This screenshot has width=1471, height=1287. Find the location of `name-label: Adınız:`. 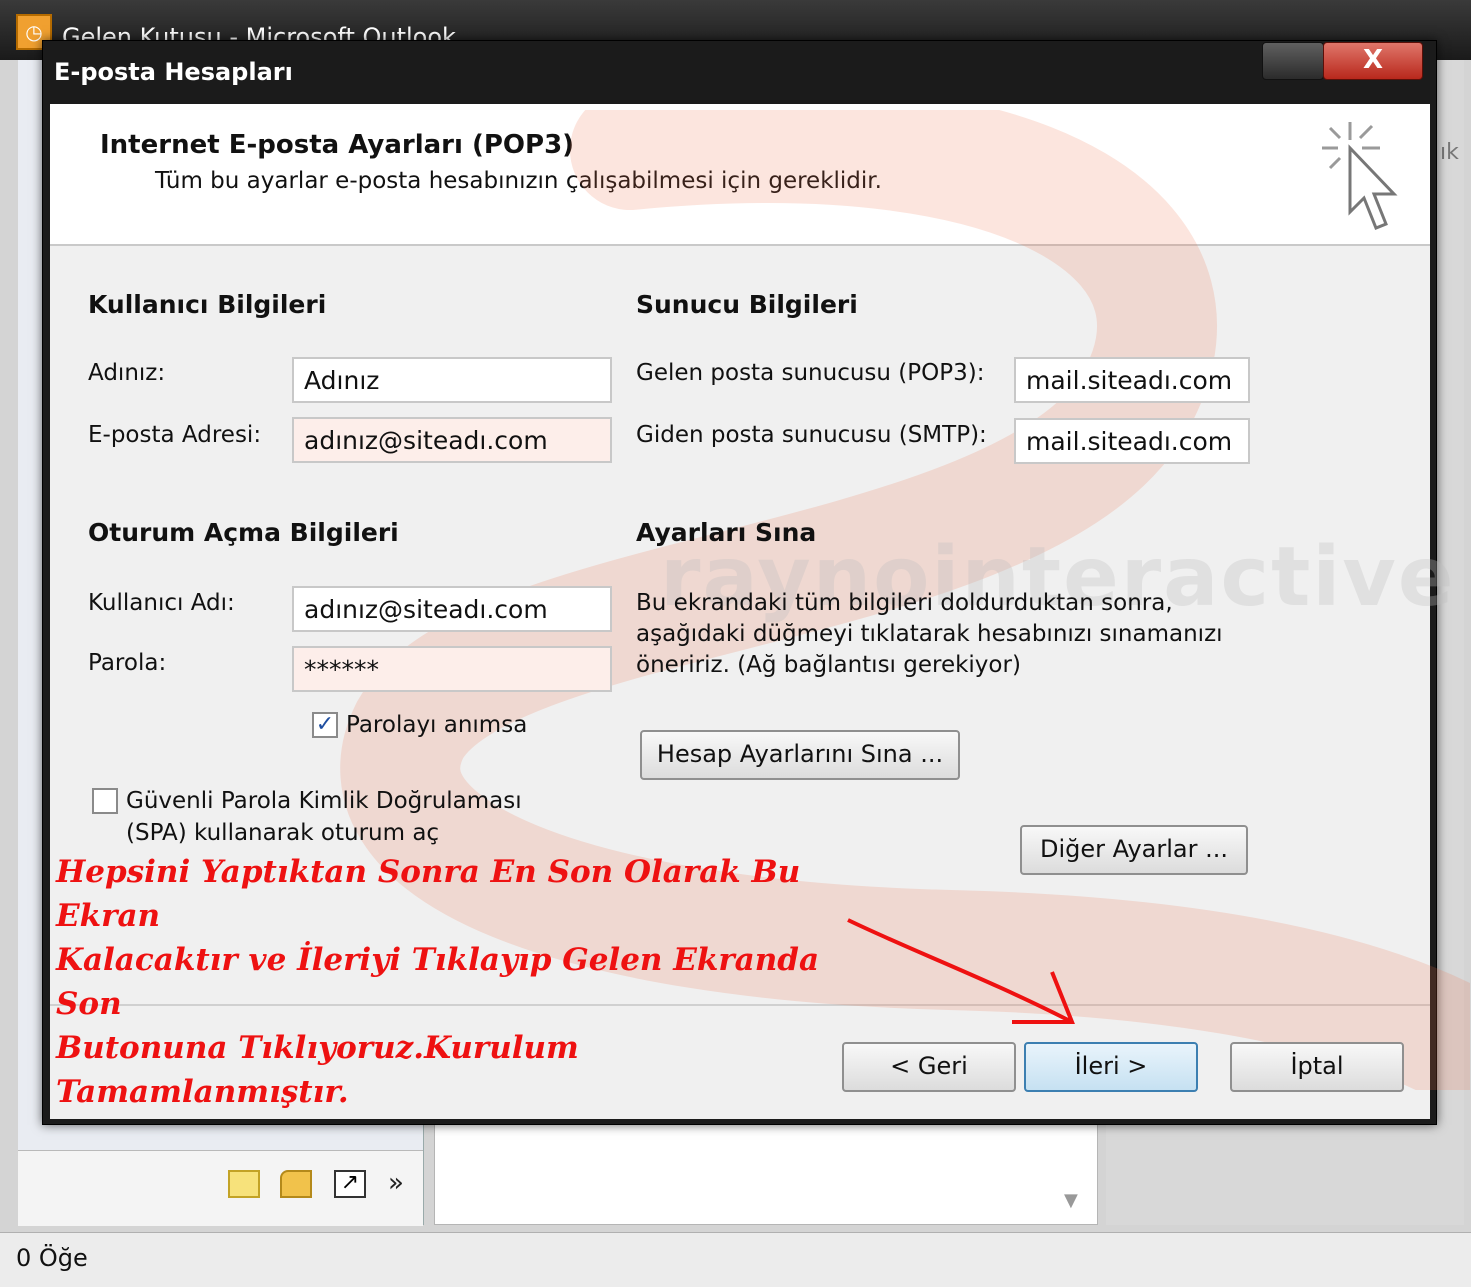

name-label: Adınız: is located at coordinates (127, 373).